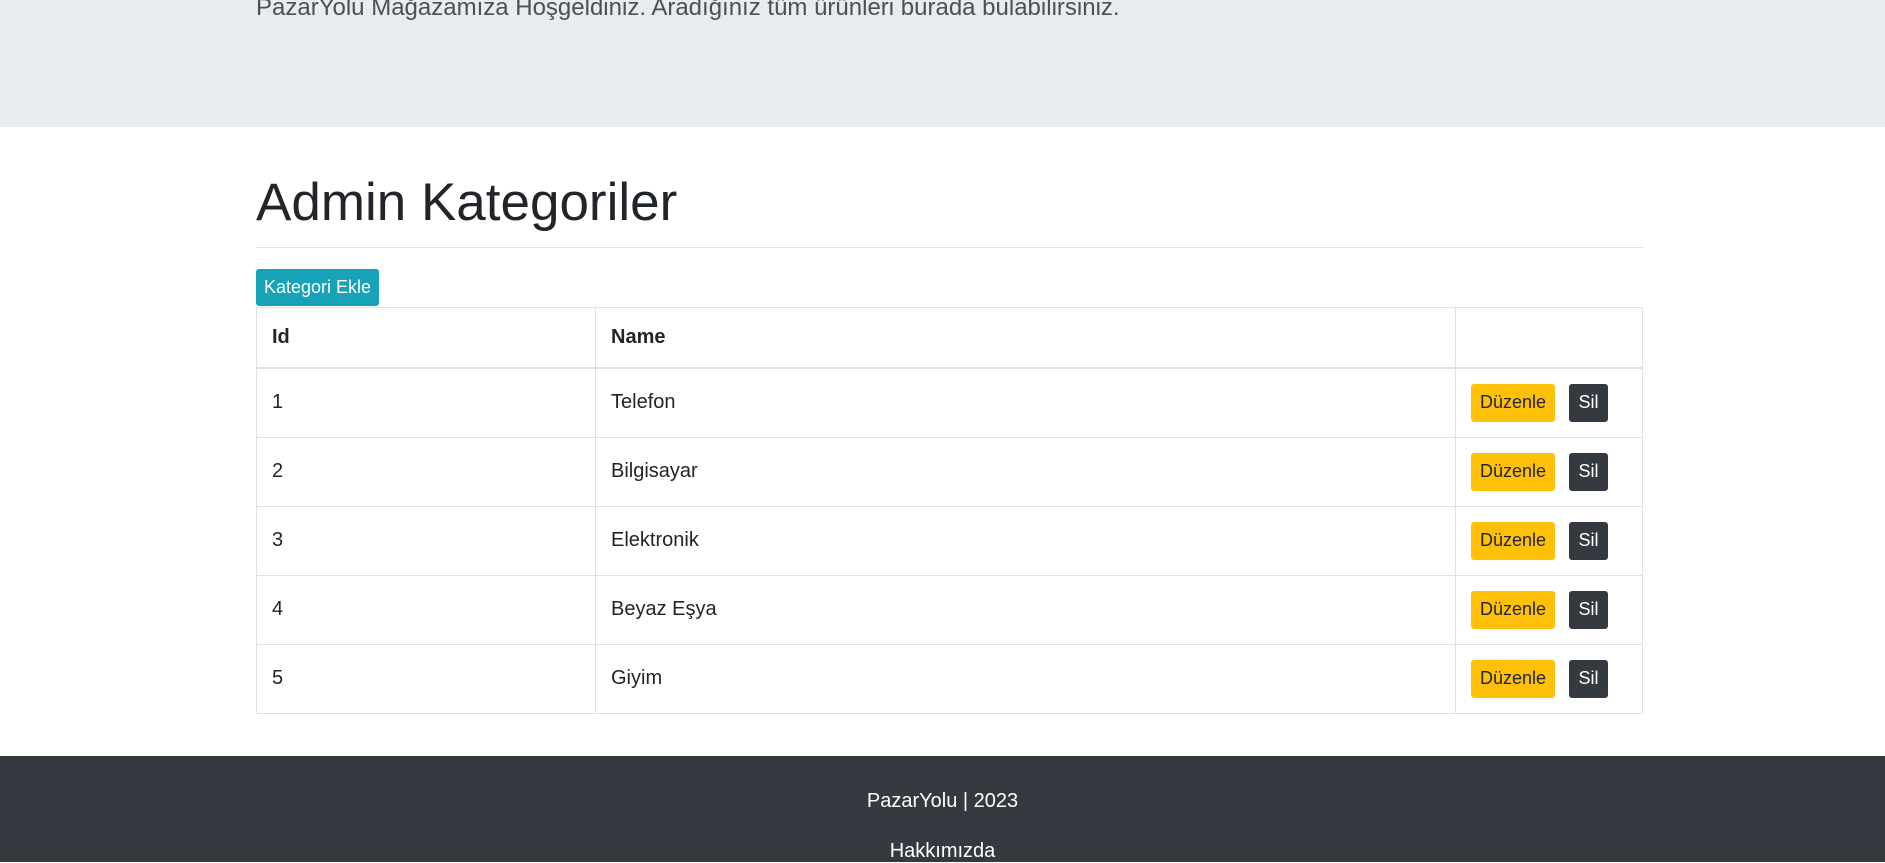  Describe the element at coordinates (426, 402) in the screenshot. I see `cell-id: 1` at that location.